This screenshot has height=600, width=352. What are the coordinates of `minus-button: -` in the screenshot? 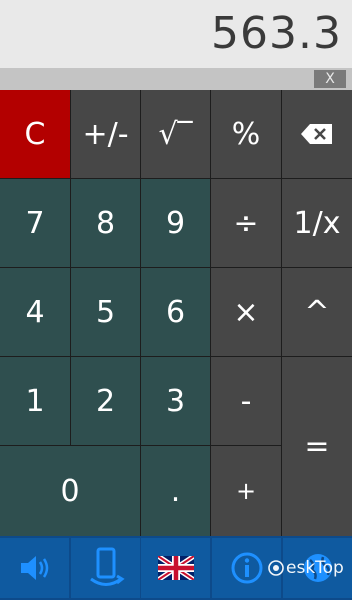 It's located at (246, 401).